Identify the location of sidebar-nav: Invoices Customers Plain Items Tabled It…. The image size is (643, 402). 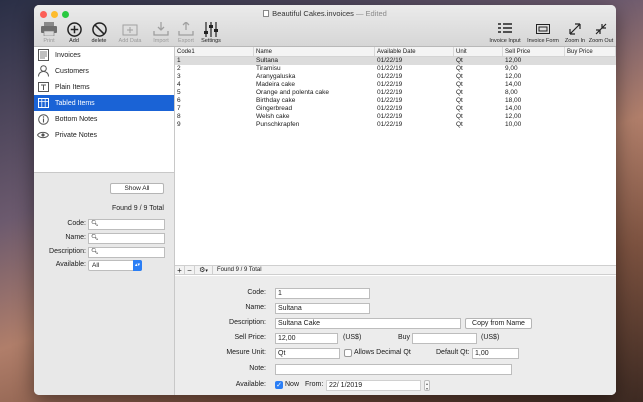
(104, 110).